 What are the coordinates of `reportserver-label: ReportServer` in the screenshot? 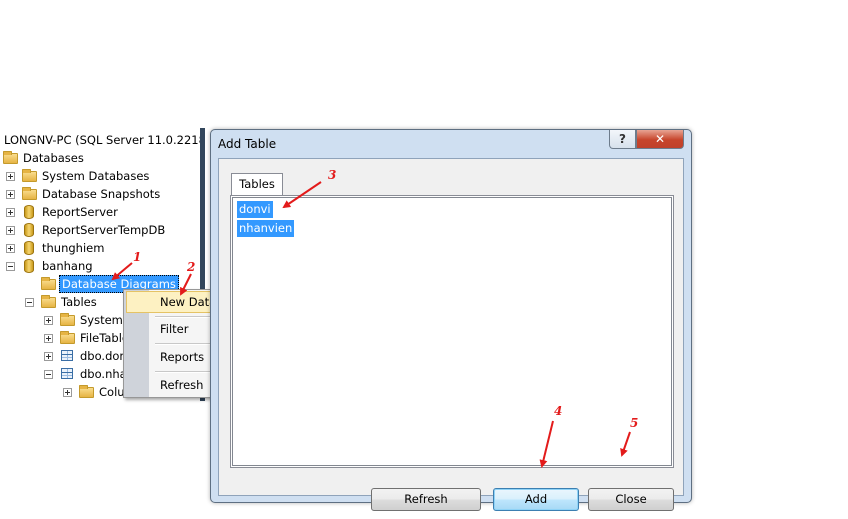 It's located at (80, 212).